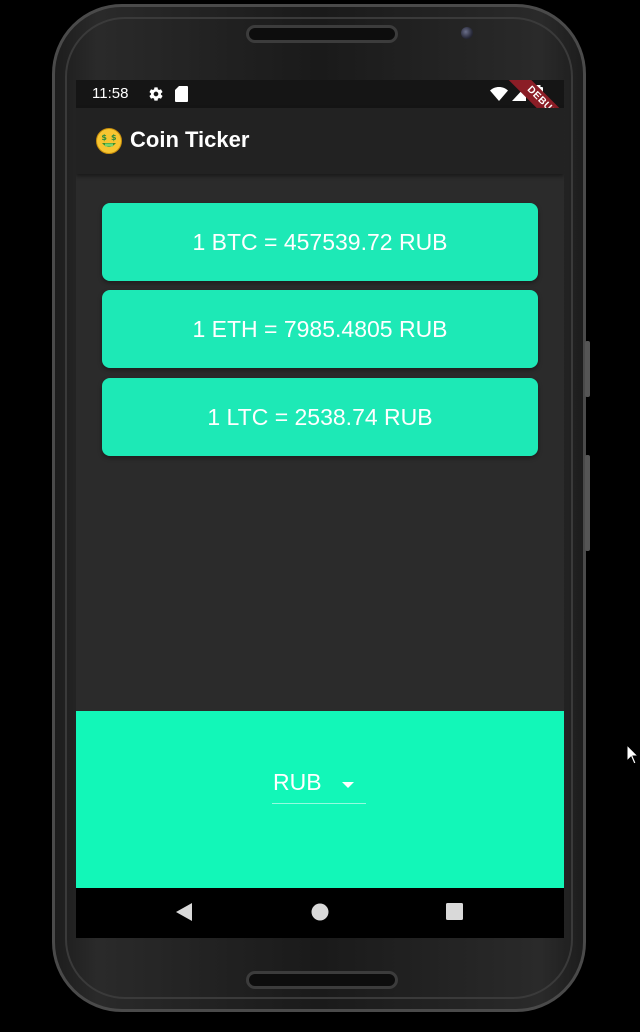 The height and width of the screenshot is (1032, 640). Describe the element at coordinates (454, 911) in the screenshot. I see `recents-icon` at that location.